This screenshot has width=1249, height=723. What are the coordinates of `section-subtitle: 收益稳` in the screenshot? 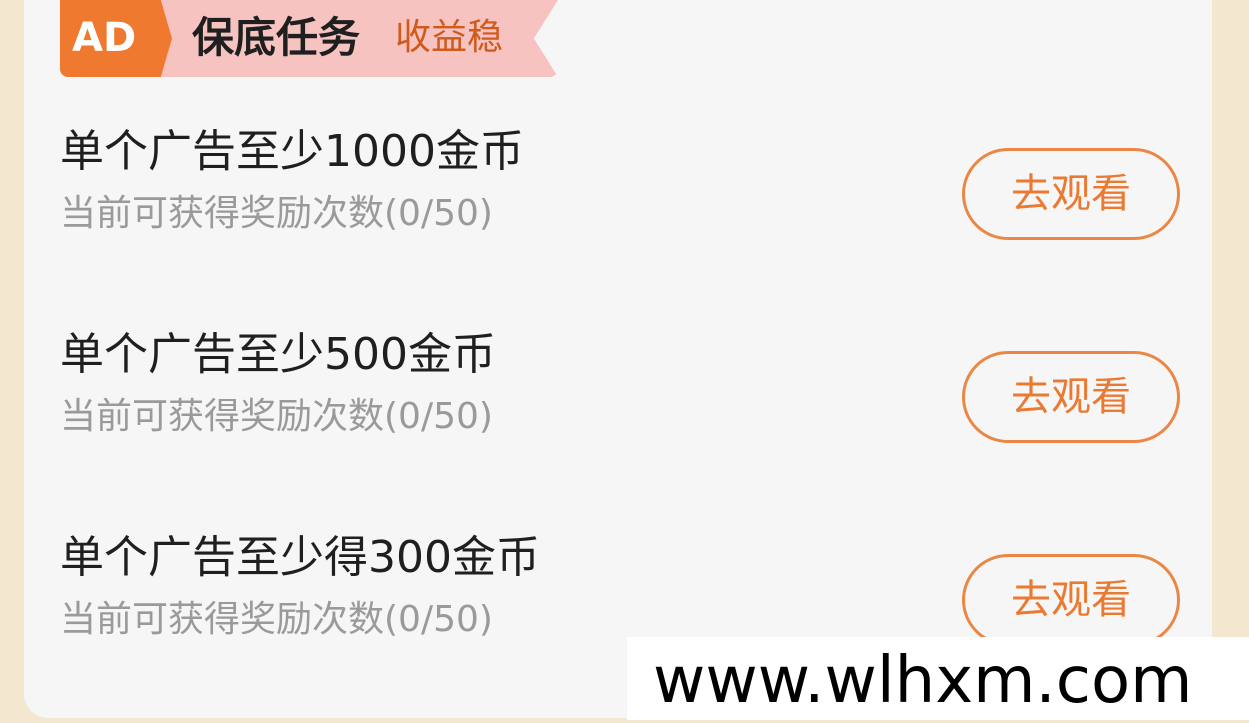 It's located at (449, 37).